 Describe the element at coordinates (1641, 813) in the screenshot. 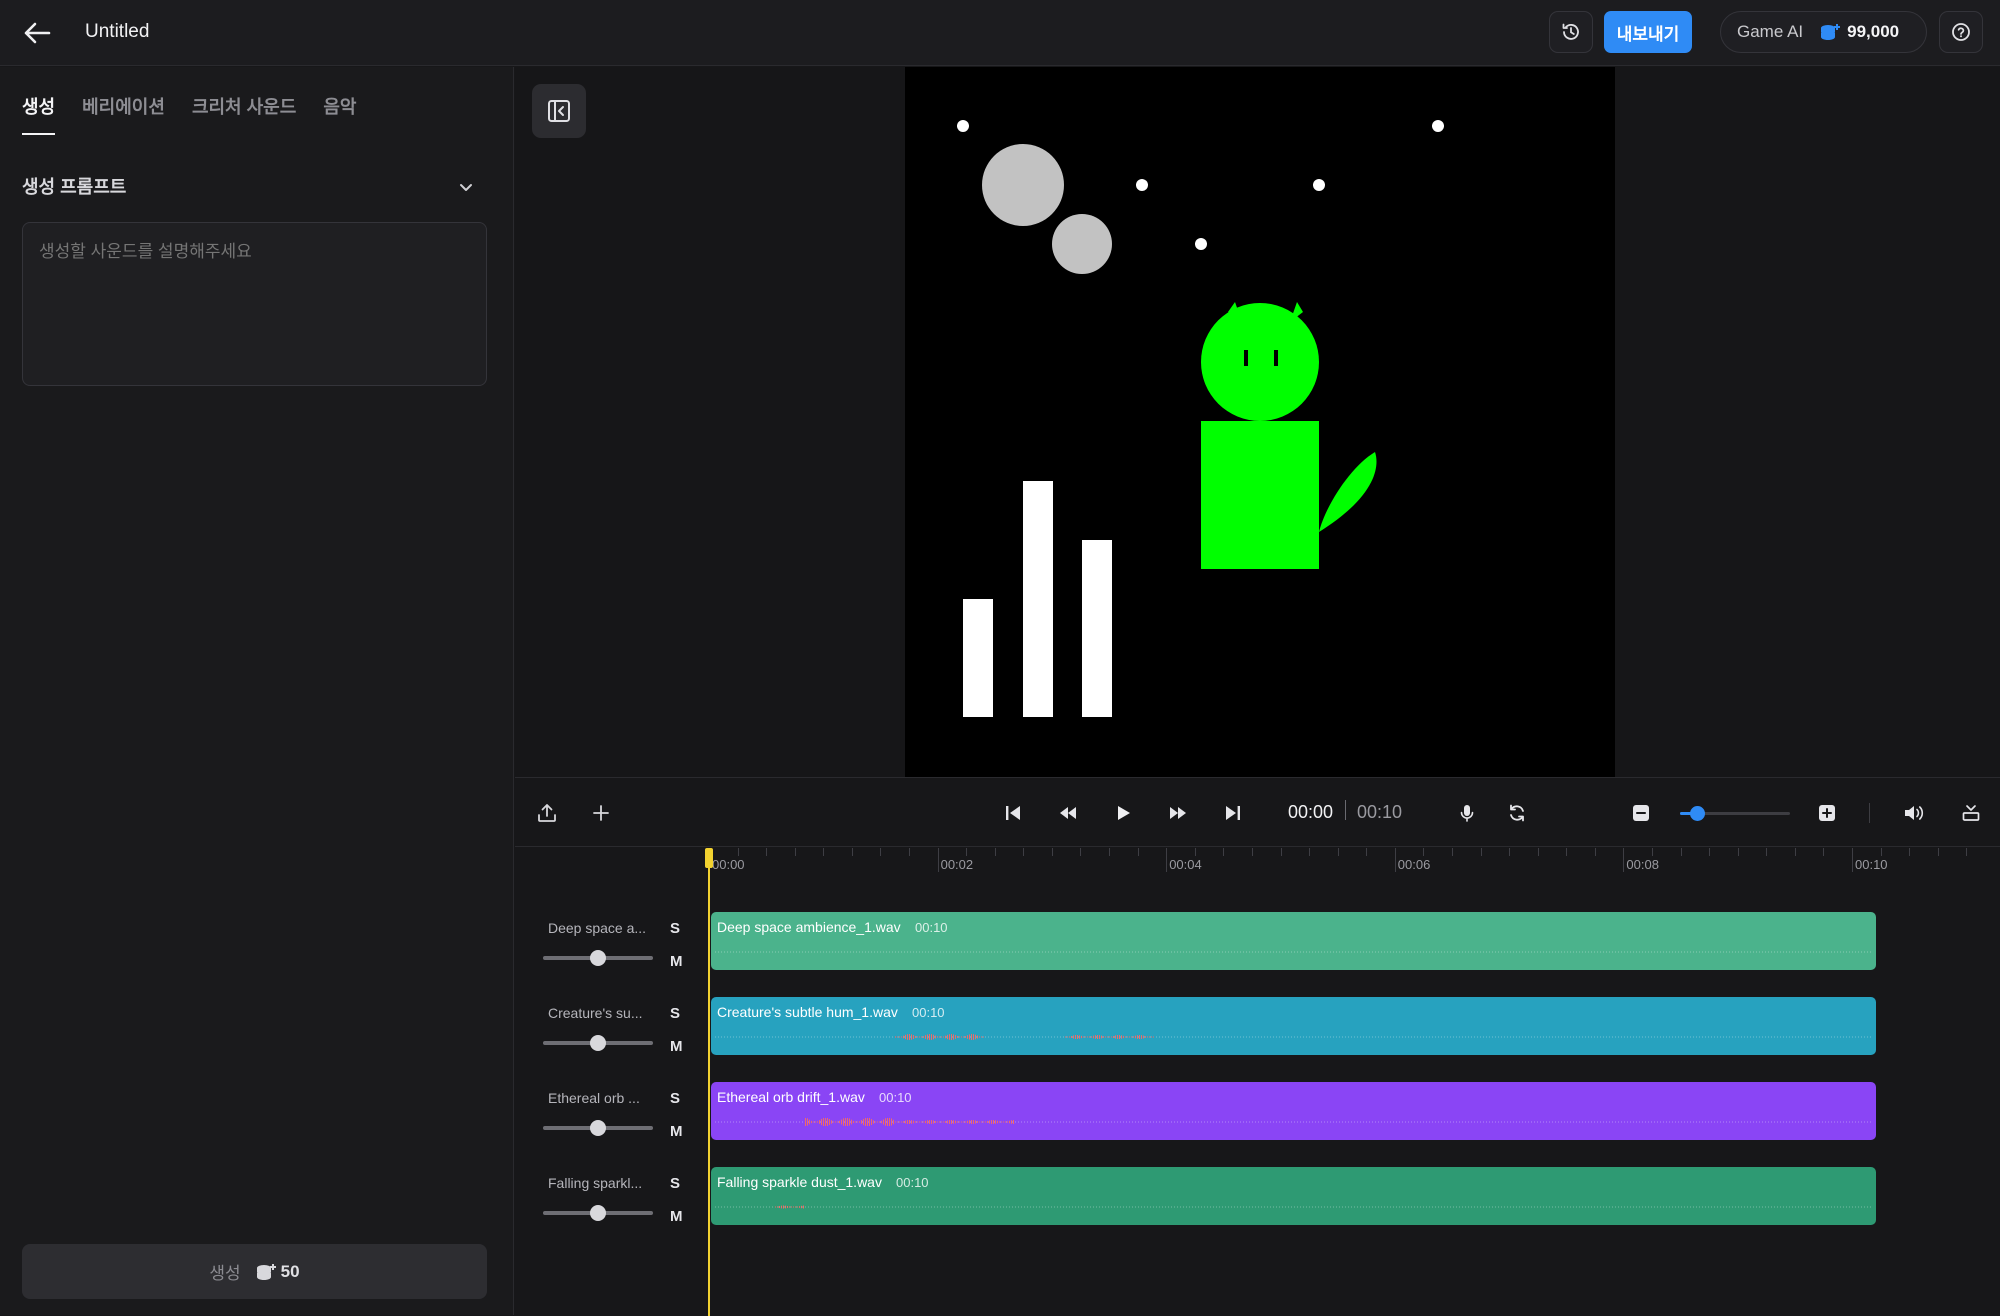

I see `zoom-out-button` at that location.